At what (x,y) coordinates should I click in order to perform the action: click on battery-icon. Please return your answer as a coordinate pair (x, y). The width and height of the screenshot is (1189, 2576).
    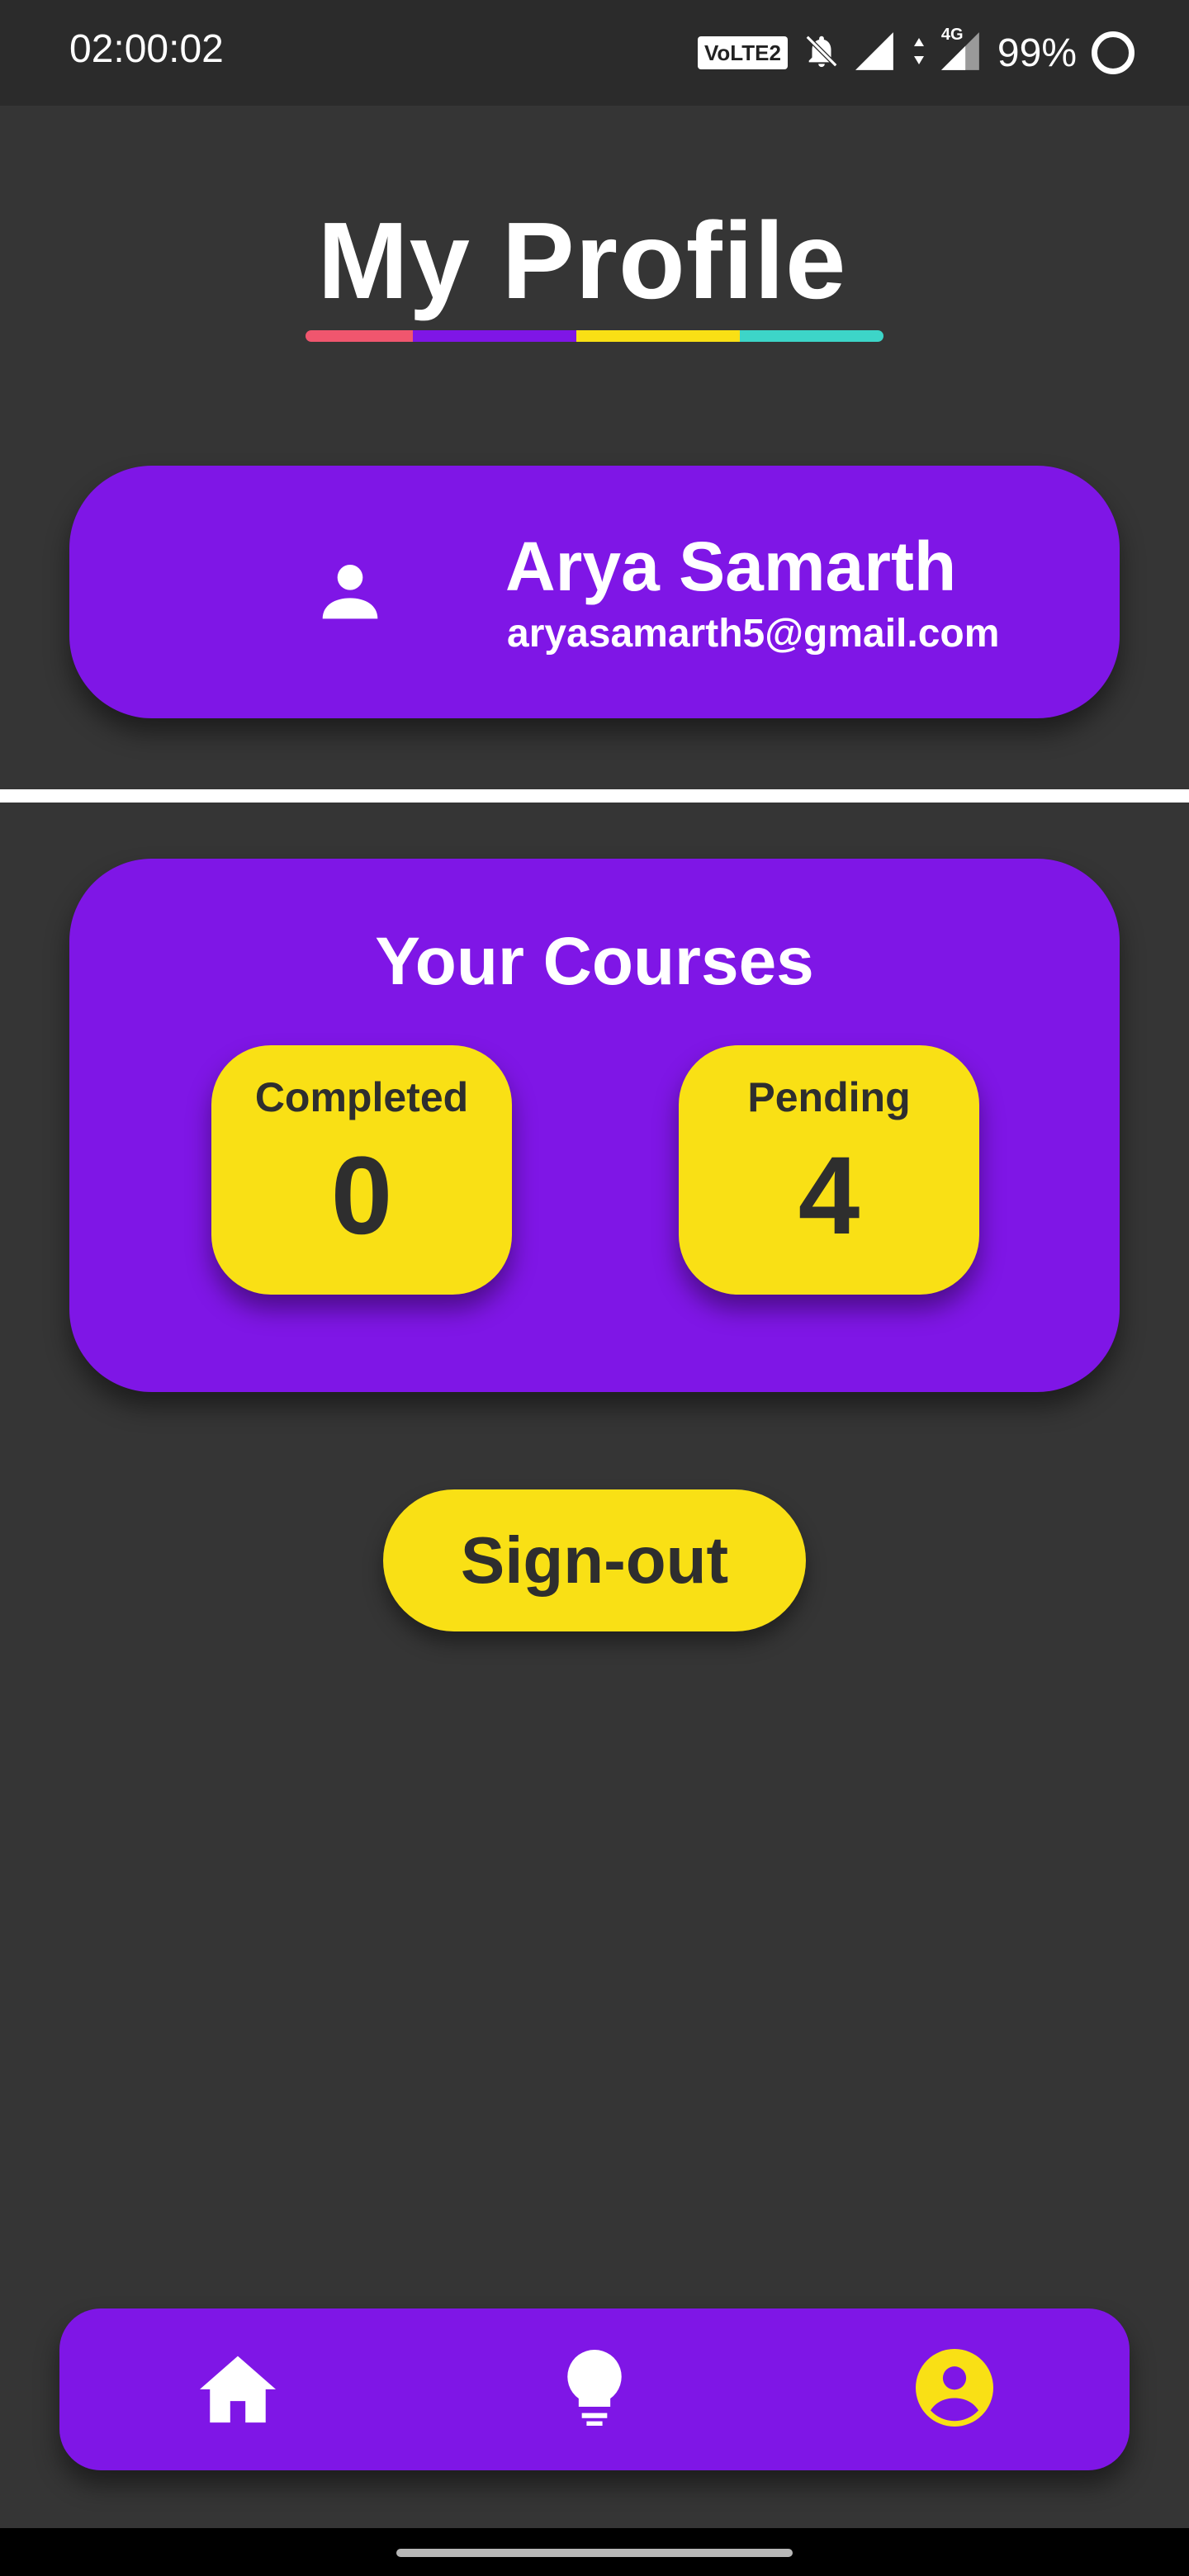
    Looking at the image, I should click on (1113, 52).